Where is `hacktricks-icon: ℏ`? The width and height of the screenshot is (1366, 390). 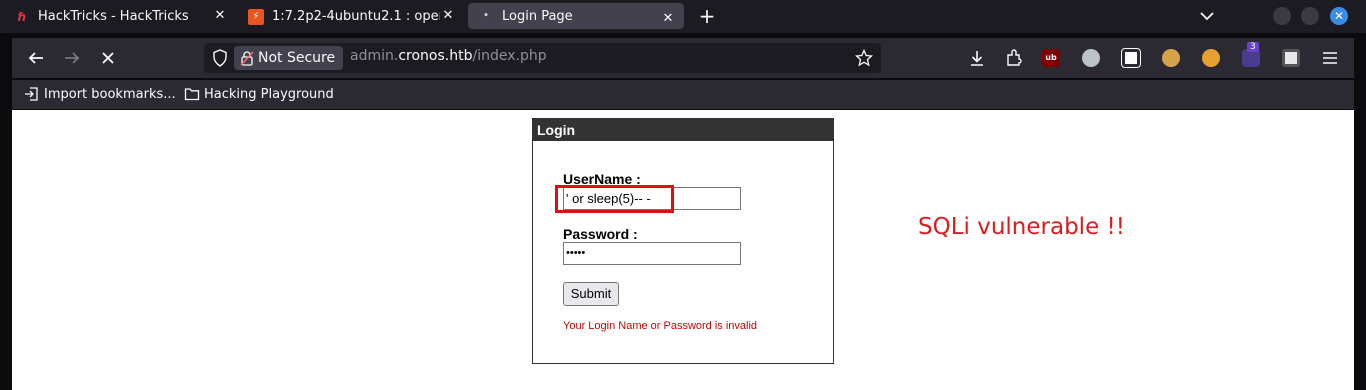
hacktricks-icon: ℏ is located at coordinates (22, 16).